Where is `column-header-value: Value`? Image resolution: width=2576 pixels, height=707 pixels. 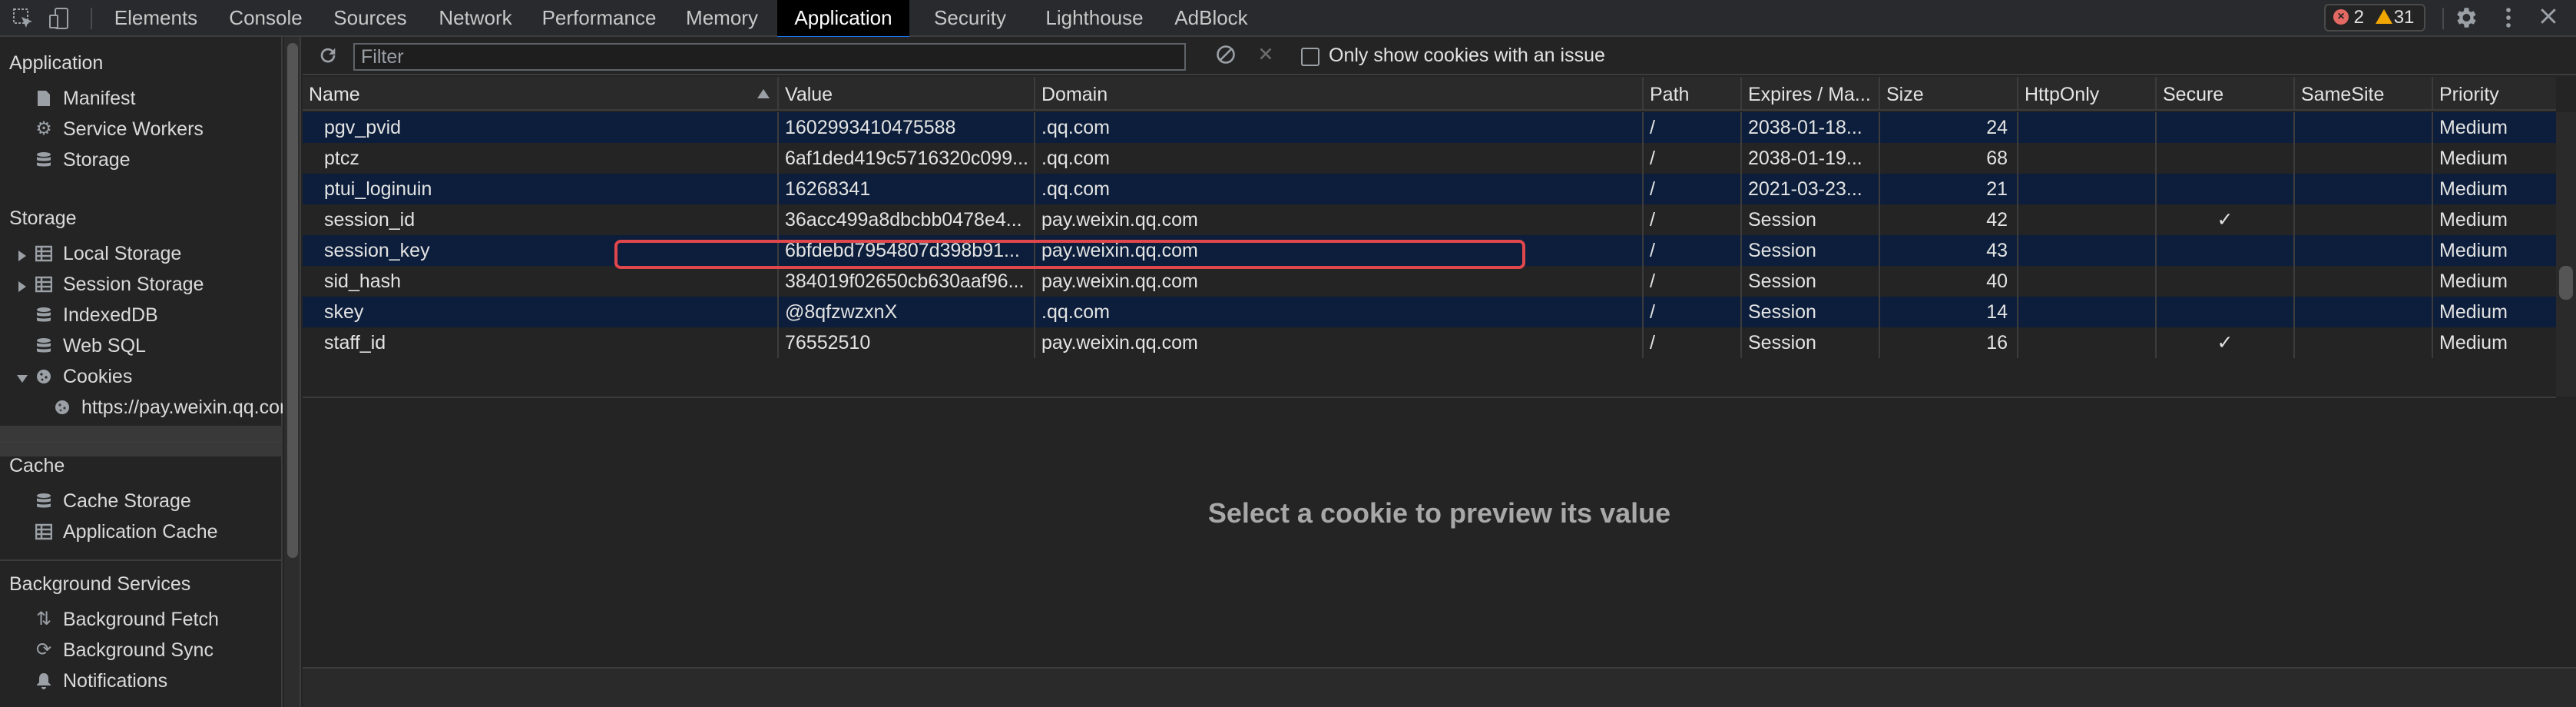 column-header-value: Value is located at coordinates (907, 94).